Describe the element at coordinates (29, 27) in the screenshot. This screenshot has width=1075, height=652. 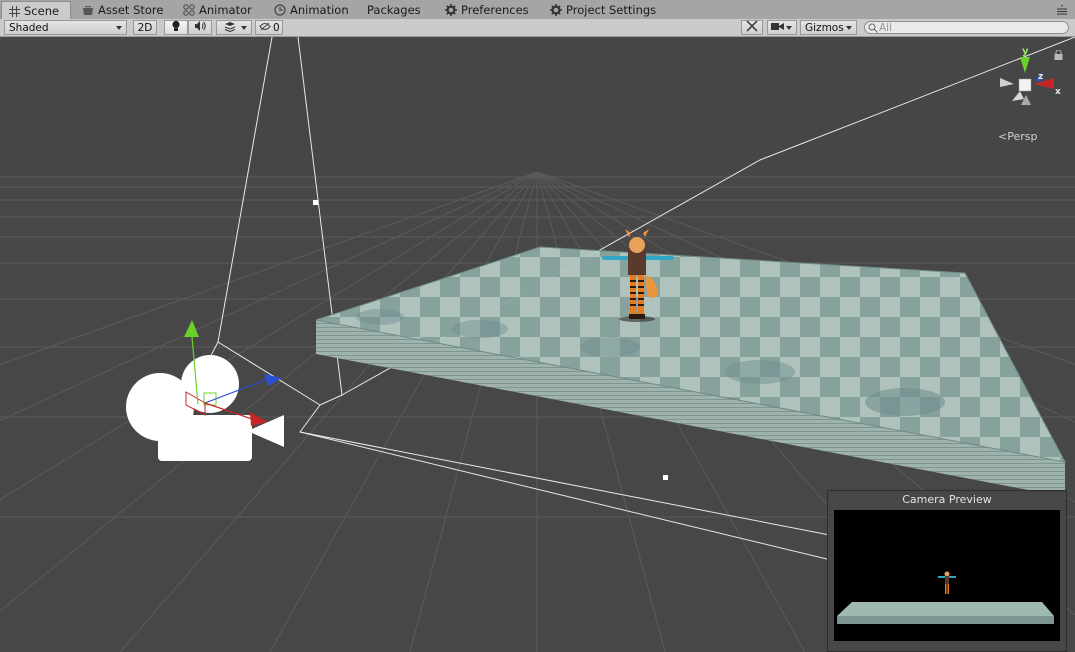
I see `shading-mode-label: Shaded` at that location.